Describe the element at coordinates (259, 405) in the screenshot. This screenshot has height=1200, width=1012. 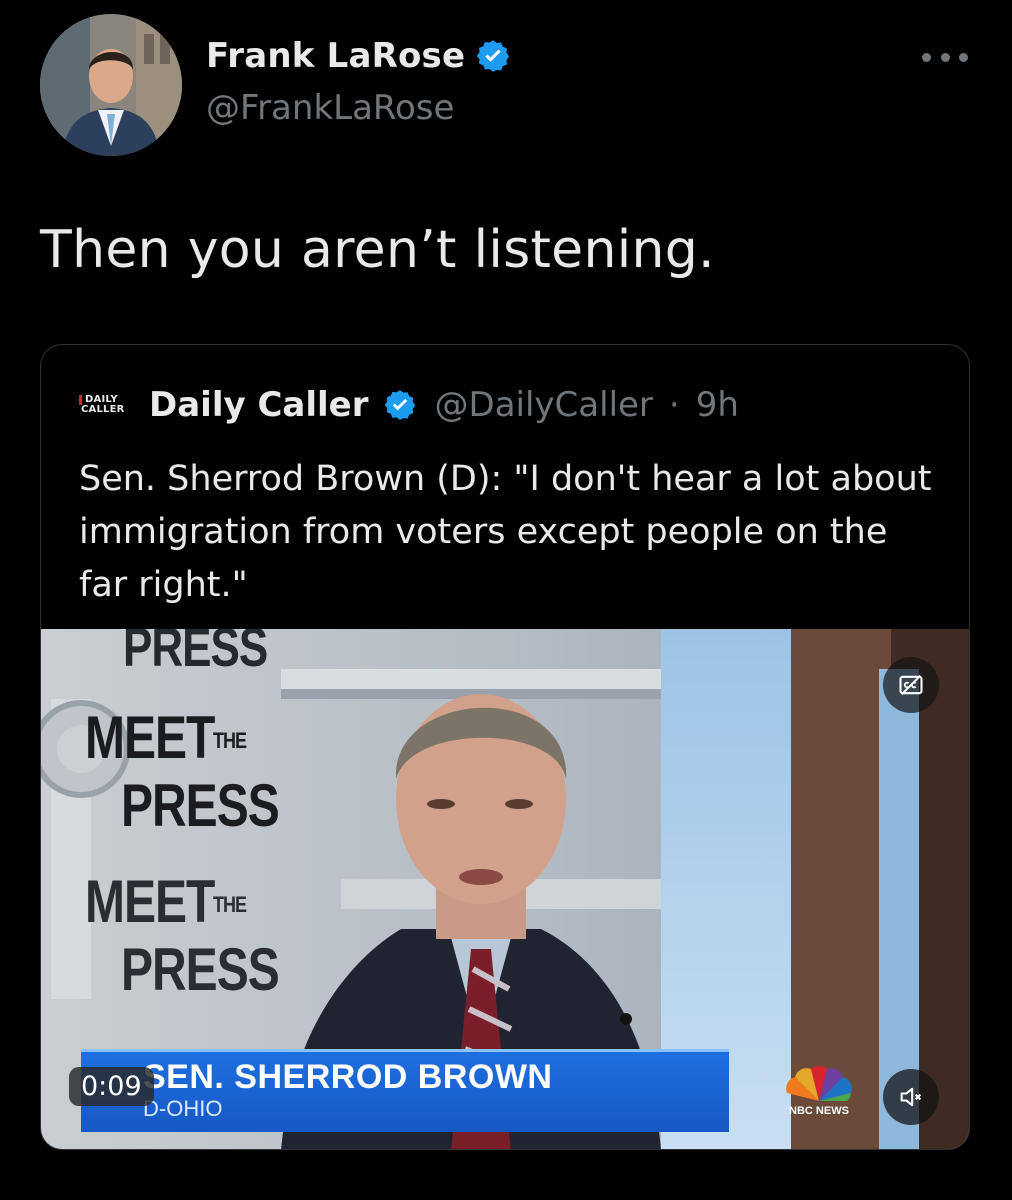
I see `quoted-author-name: Daily Caller` at that location.